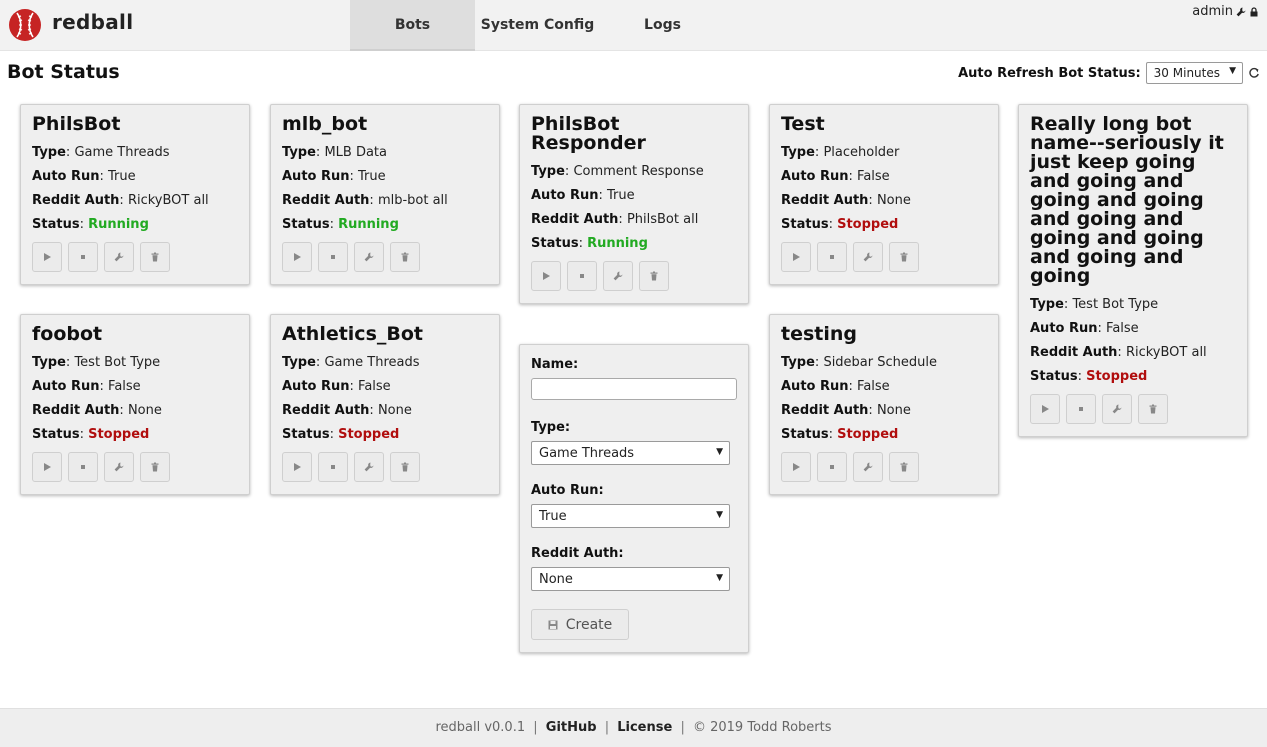 The height and width of the screenshot is (747, 1267). What do you see at coordinates (412, 200) in the screenshot?
I see `bot-auth: mlb-bot all` at bounding box center [412, 200].